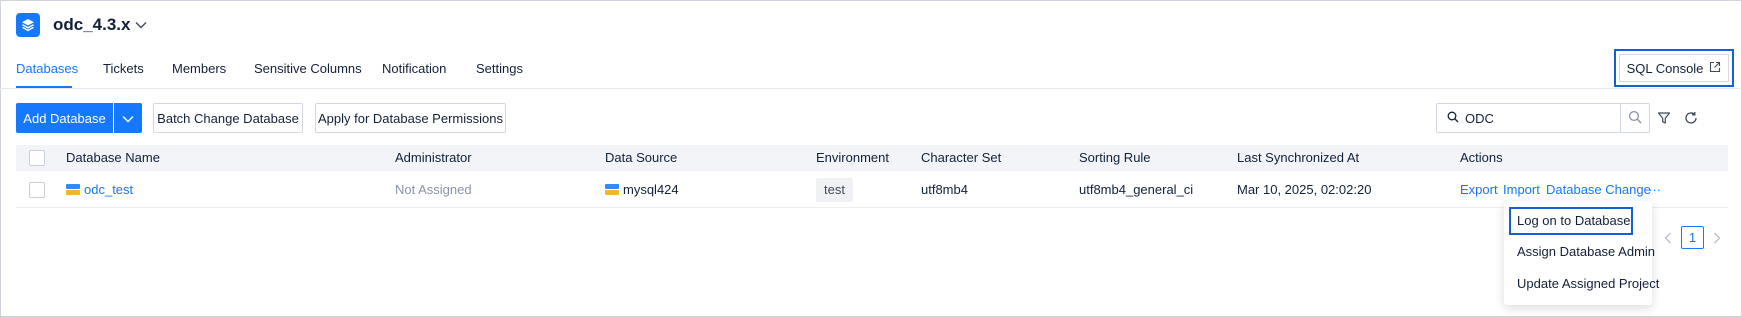 This screenshot has height=317, width=1742. What do you see at coordinates (651, 189) in the screenshot?
I see `data-source-value: mysql424` at bounding box center [651, 189].